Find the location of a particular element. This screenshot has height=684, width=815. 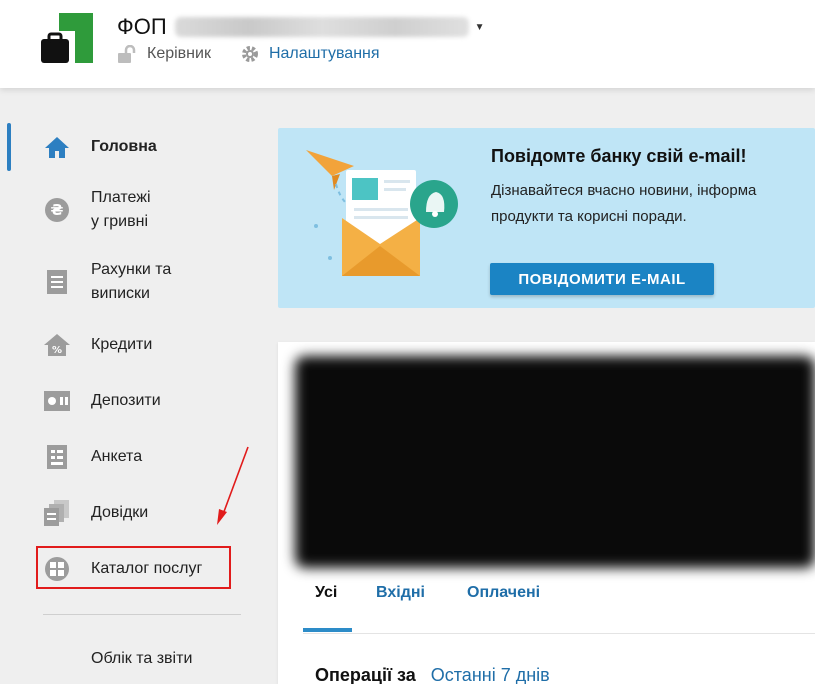

operations-period-row: Операції за Останні 7 днів is located at coordinates (432, 674).